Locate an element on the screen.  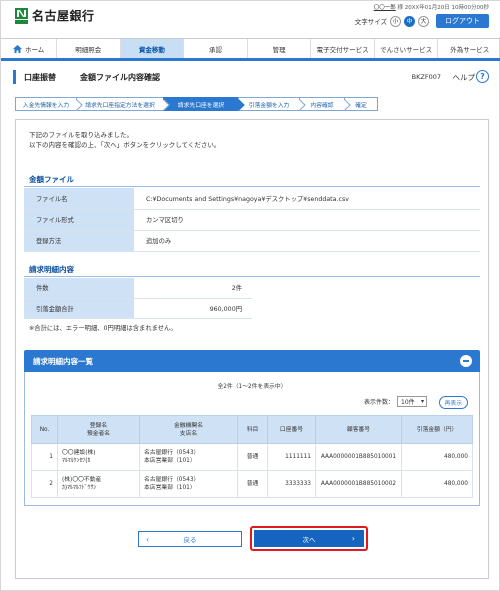
col-name: 登録名 預金者名 is located at coordinates (98, 429).